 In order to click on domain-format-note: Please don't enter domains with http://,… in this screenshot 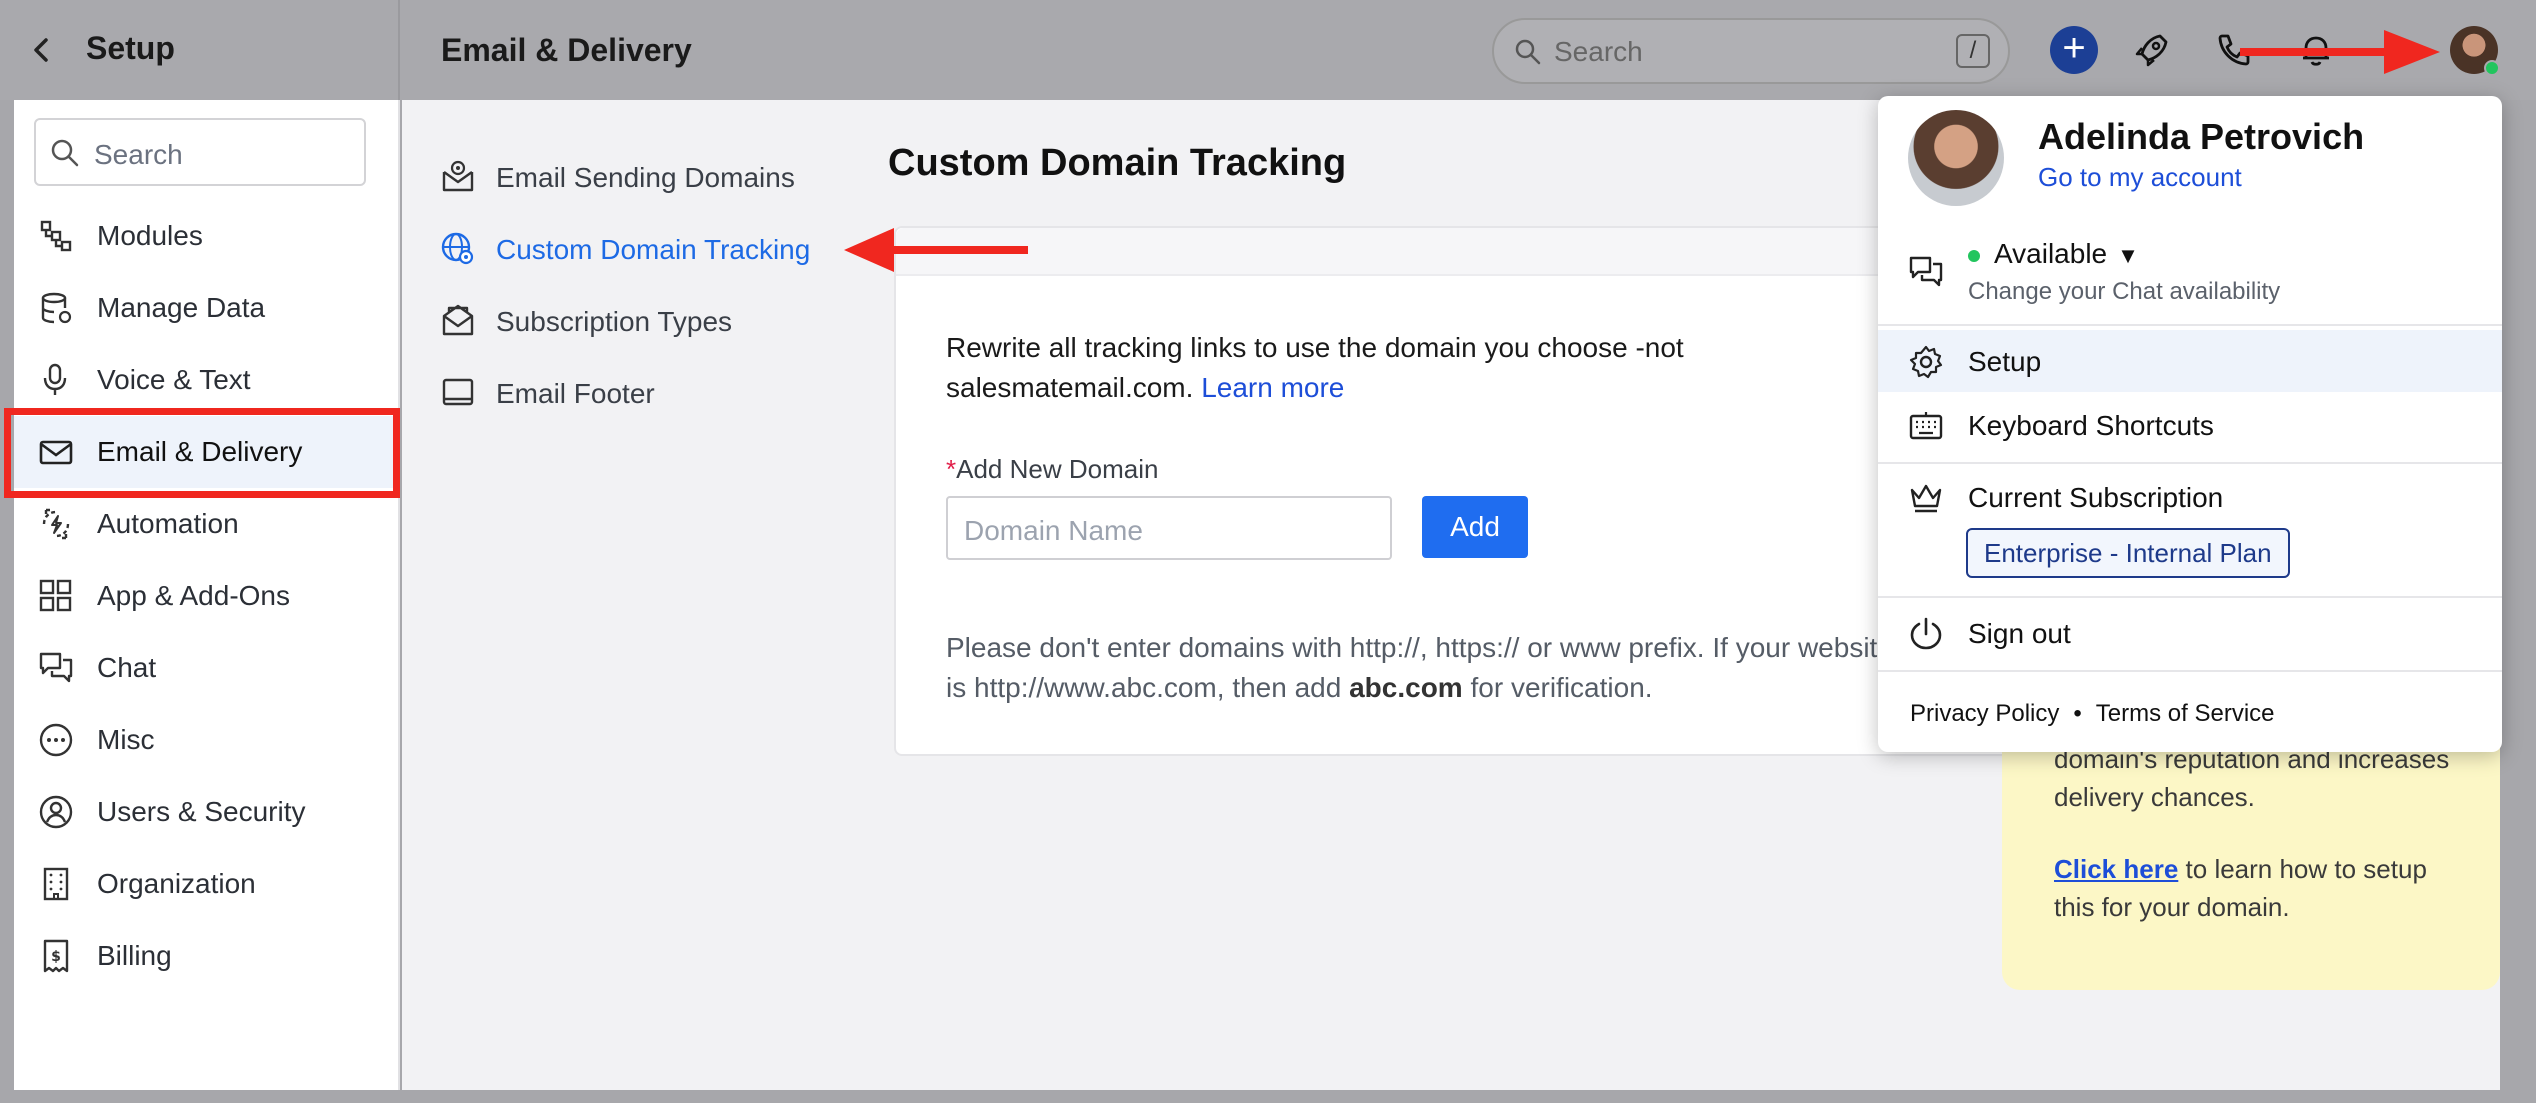, I will do `click(1426, 668)`.